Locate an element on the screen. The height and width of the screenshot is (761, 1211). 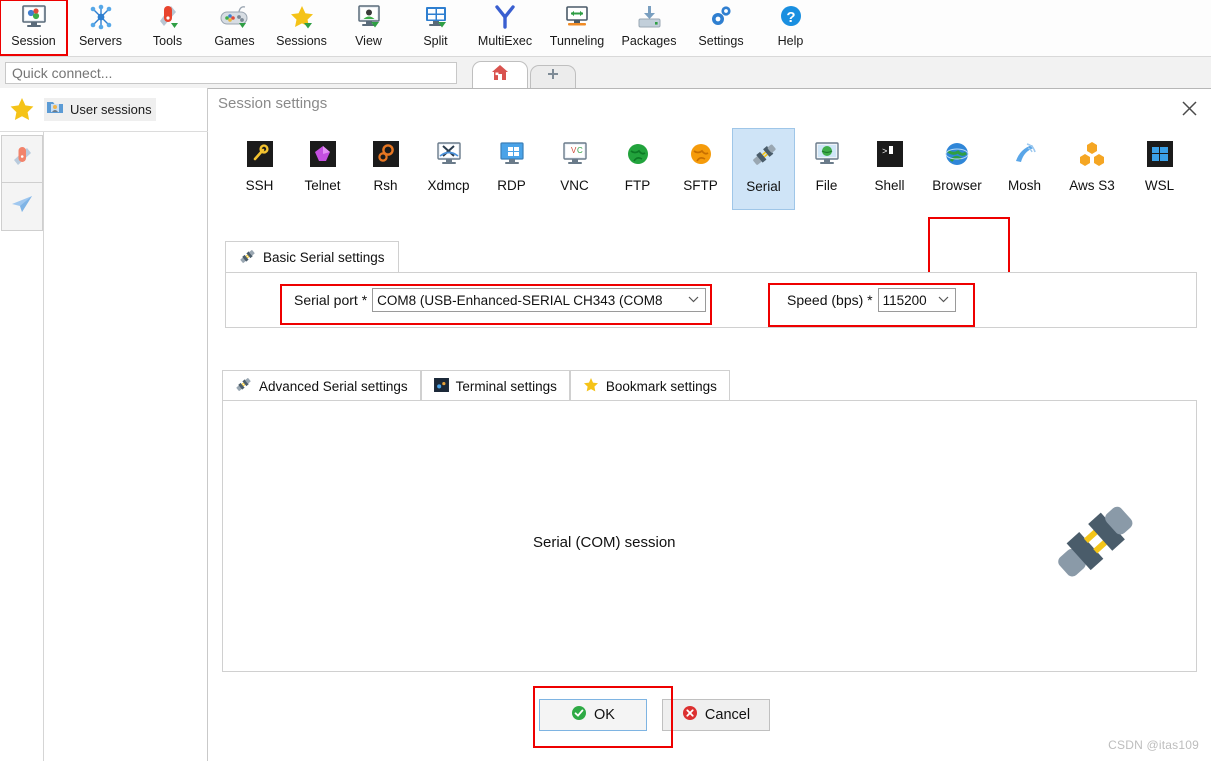
session-type-shell: > Shell is located at coordinates (889, 169).